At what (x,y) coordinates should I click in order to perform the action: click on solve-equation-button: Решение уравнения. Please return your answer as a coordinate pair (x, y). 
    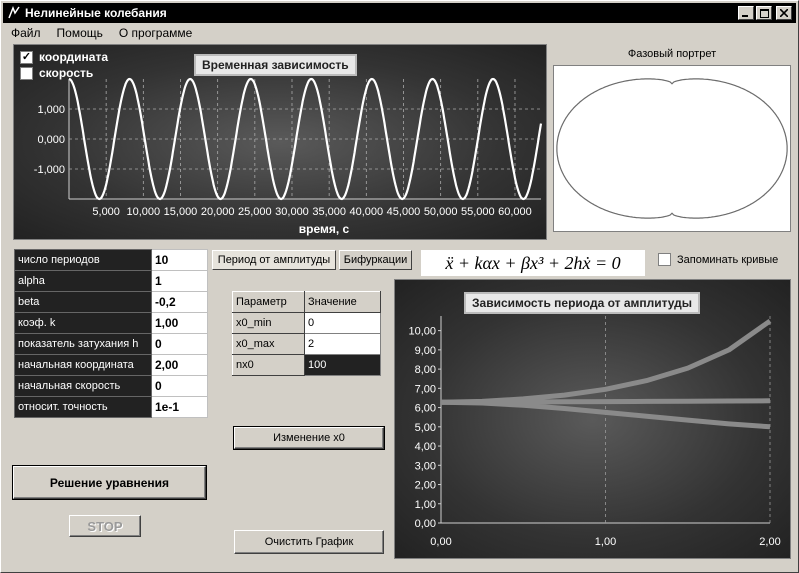
    Looking at the image, I should click on (109, 482).